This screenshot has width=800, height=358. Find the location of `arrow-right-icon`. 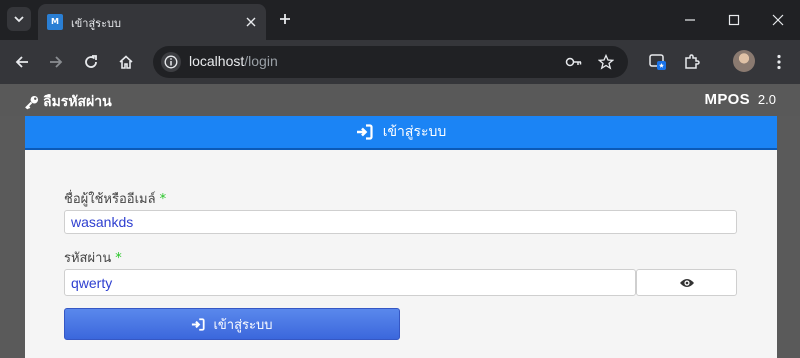

arrow-right-icon is located at coordinates (56, 62).